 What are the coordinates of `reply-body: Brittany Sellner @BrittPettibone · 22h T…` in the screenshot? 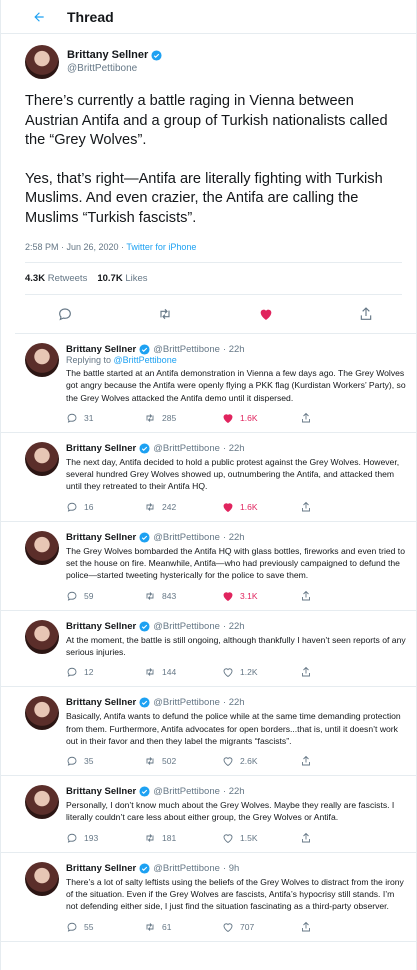 It's located at (237, 481).